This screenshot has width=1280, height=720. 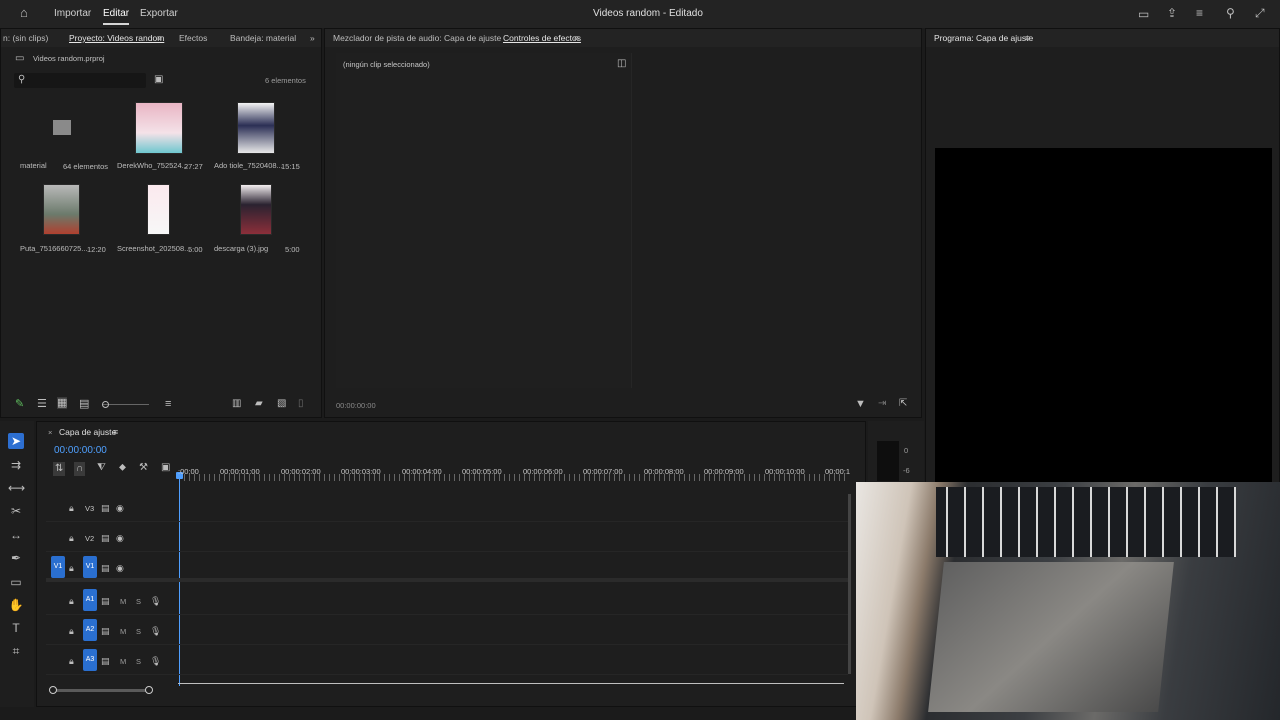 What do you see at coordinates (1230, 13) in the screenshot?
I see `search-icon: ⚲` at bounding box center [1230, 13].